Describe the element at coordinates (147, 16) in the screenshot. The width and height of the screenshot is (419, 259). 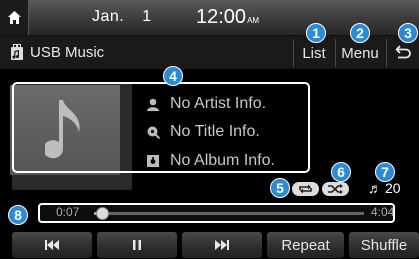
I see `date-day: 1` at that location.